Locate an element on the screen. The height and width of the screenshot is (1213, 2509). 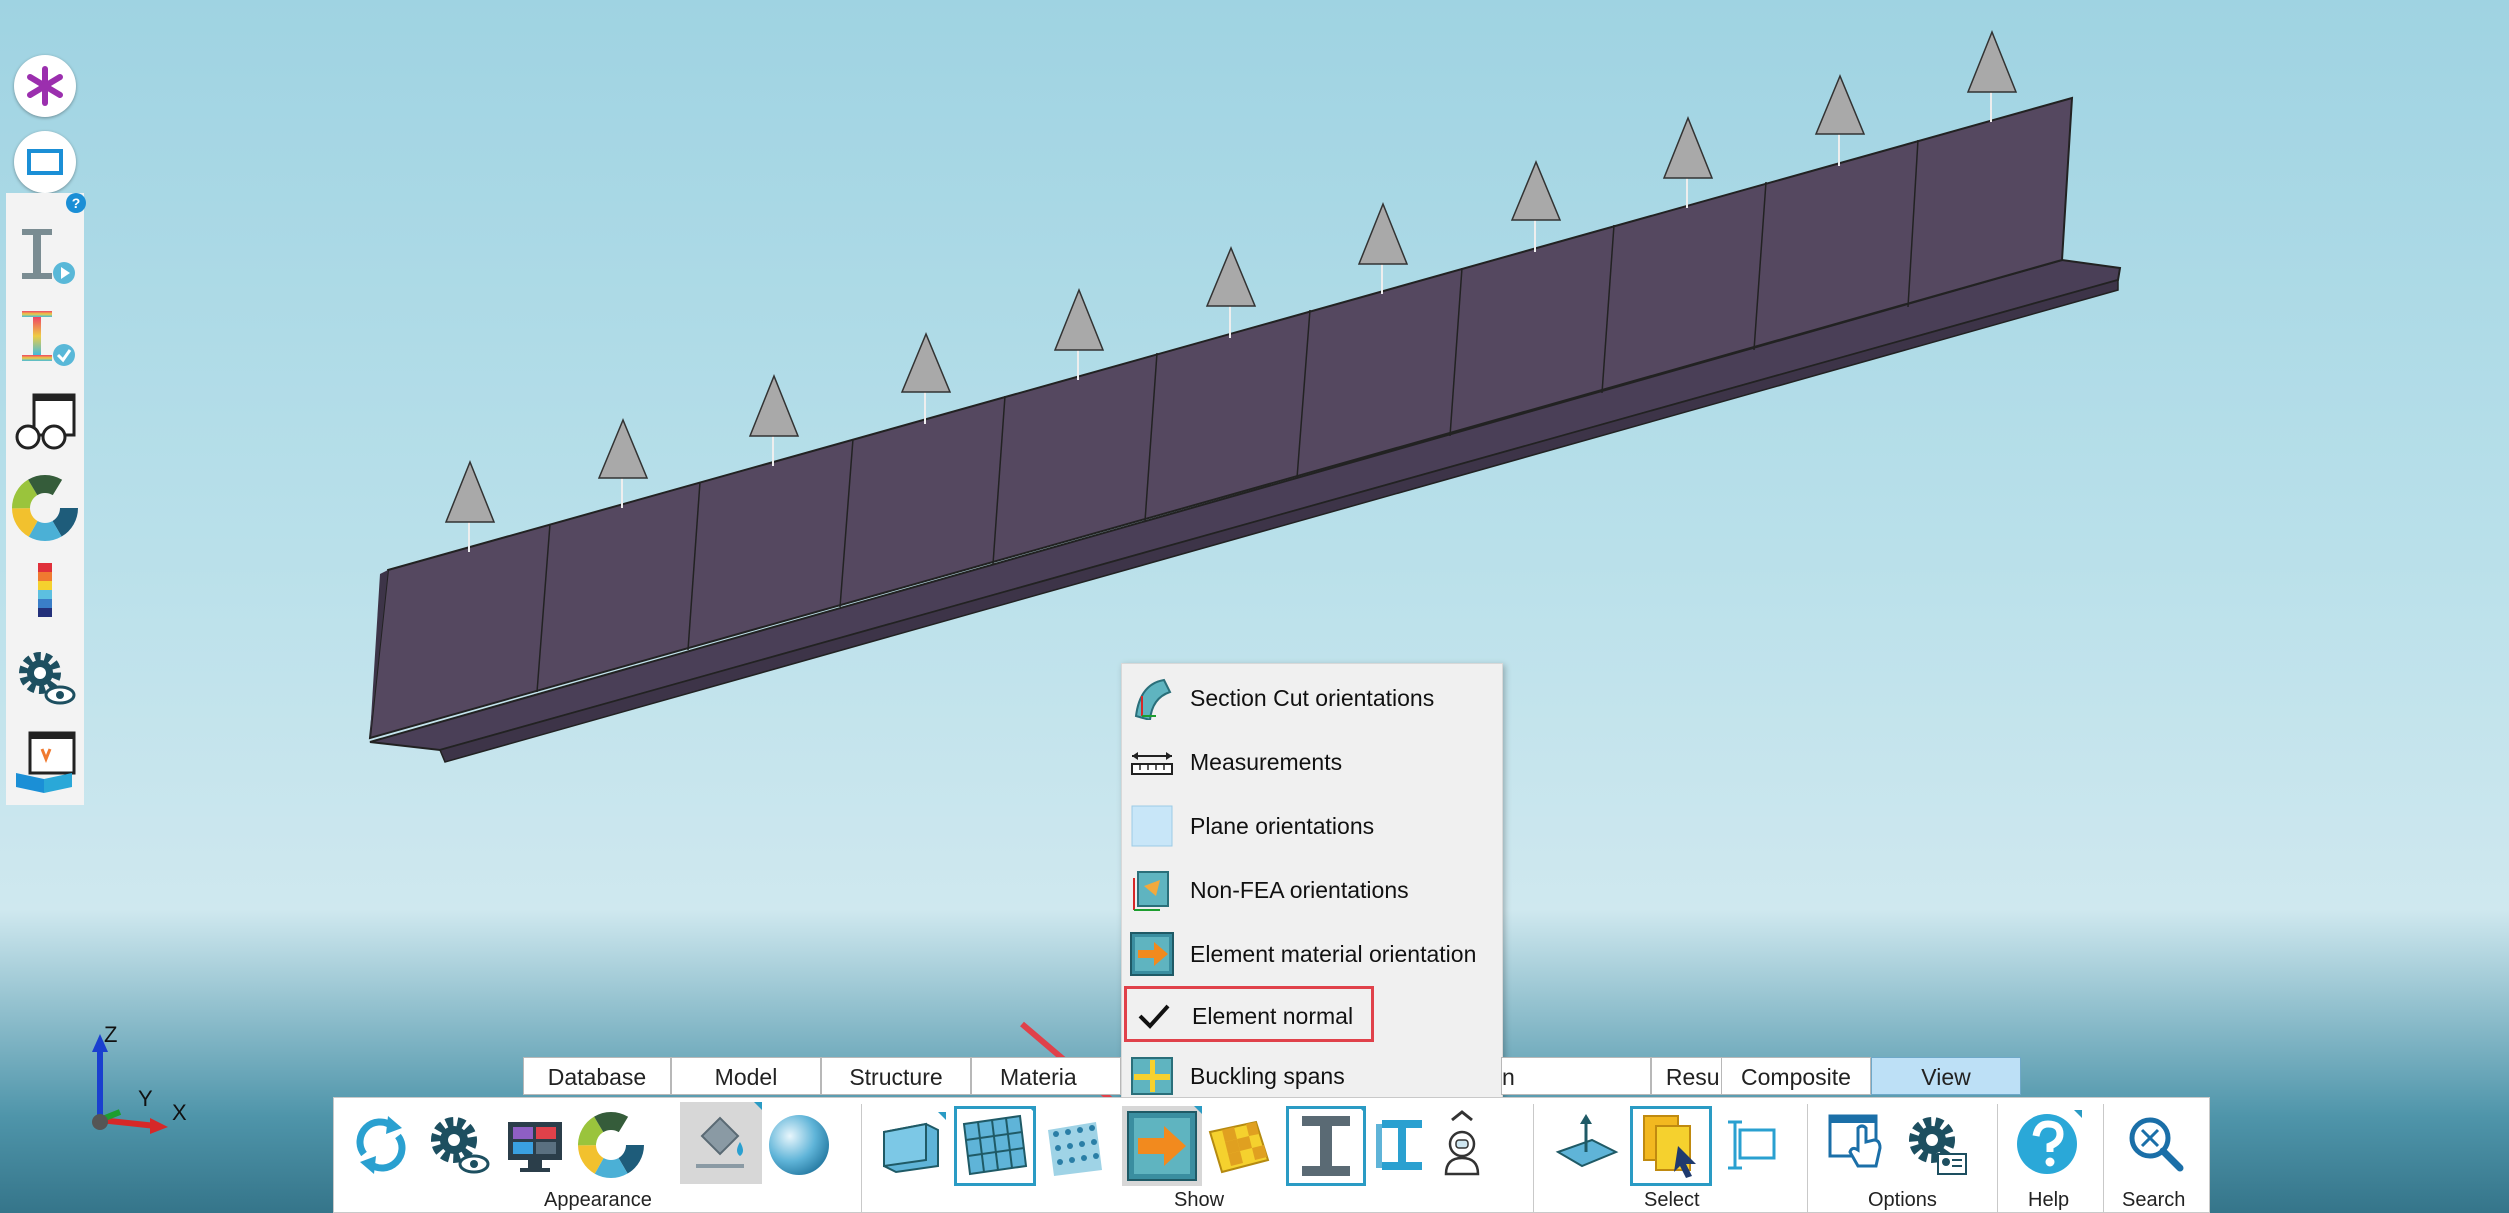
menu-item-plane-orientations: Plane orientations is located at coordinates (1312, 824).